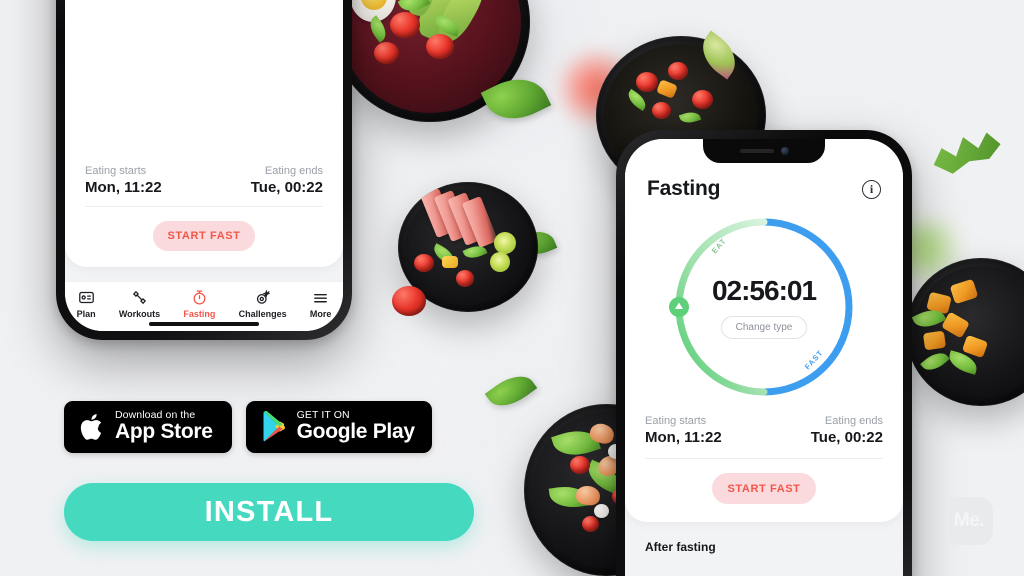  What do you see at coordinates (264, 296) in the screenshot?
I see `target-icon` at bounding box center [264, 296].